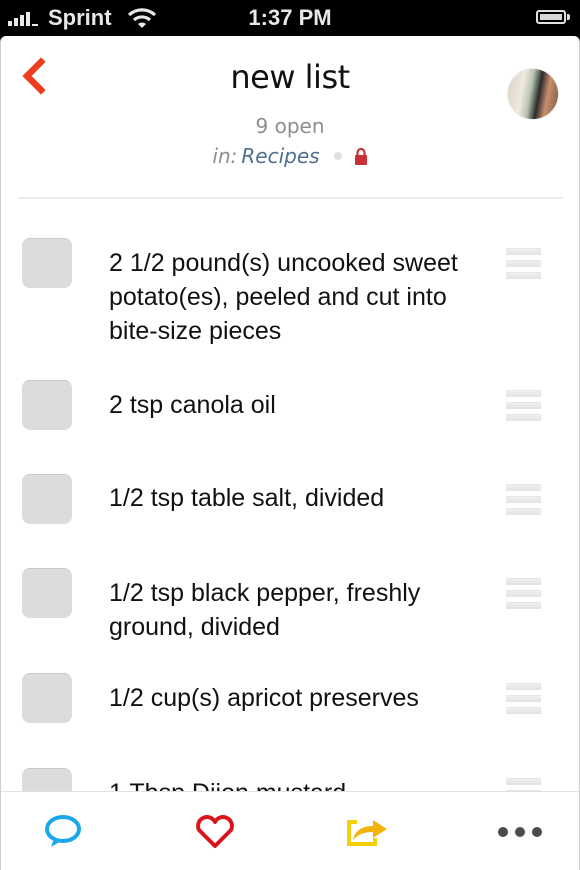 Image resolution: width=580 pixels, height=870 pixels. I want to click on list-title: new list, so click(290, 77).